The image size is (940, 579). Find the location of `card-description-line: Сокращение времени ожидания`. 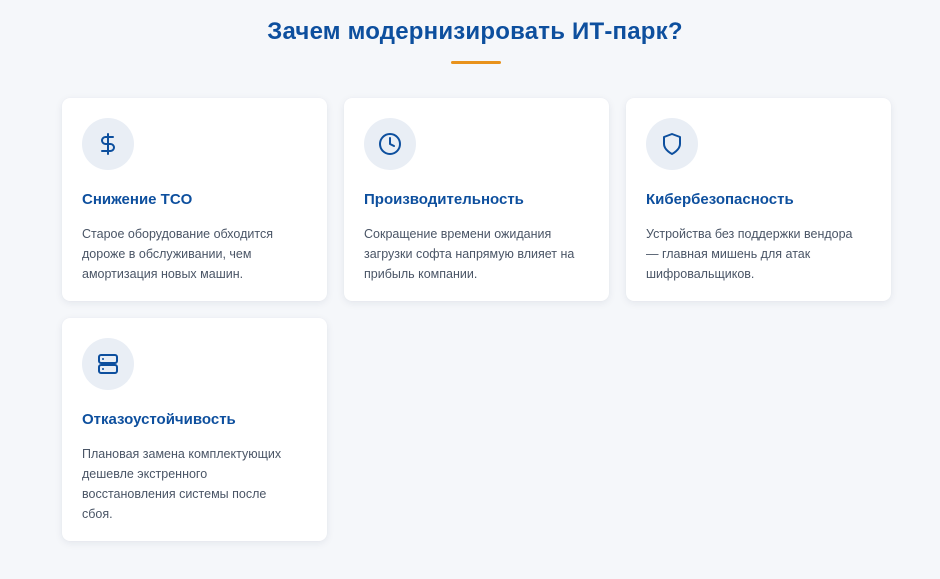

card-description-line: Сокращение времени ожидания is located at coordinates (458, 234).